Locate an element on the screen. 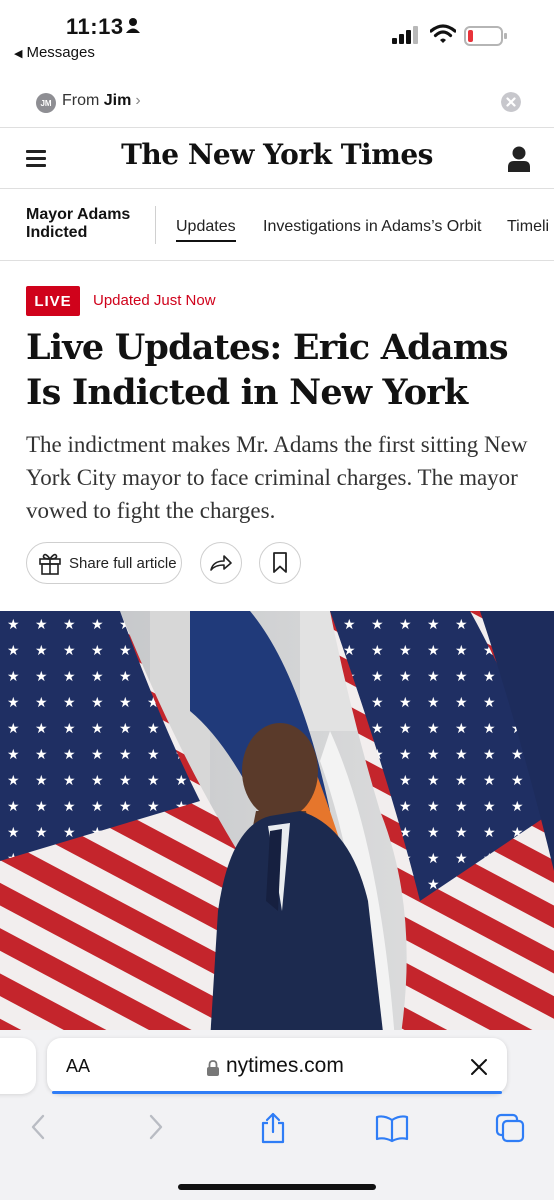 The height and width of the screenshot is (1200, 554). back-to-app-button: ◀ Messages is located at coordinates (54, 52).